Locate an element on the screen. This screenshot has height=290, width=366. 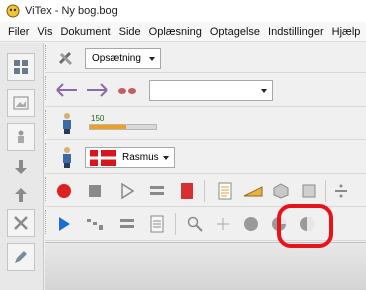
menu-hjaelp: Hjælp is located at coordinates (346, 32).